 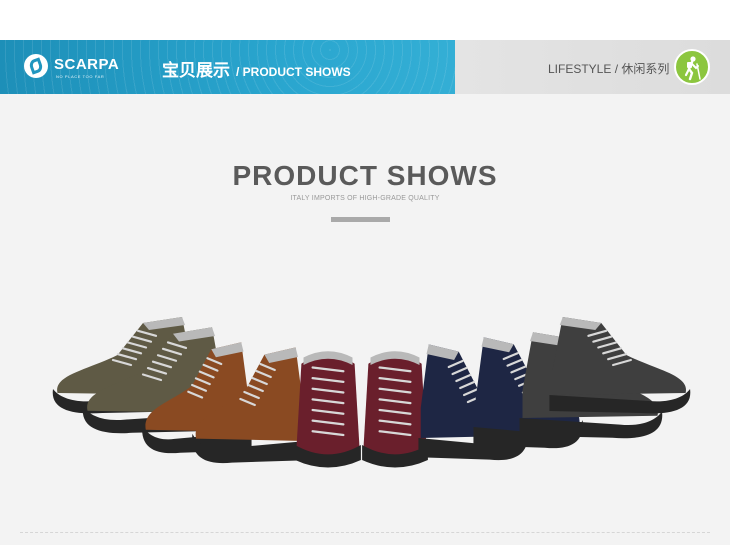 I want to click on brand-logo: SCARPA NO PLACE TOO FAR, so click(x=89, y=68).